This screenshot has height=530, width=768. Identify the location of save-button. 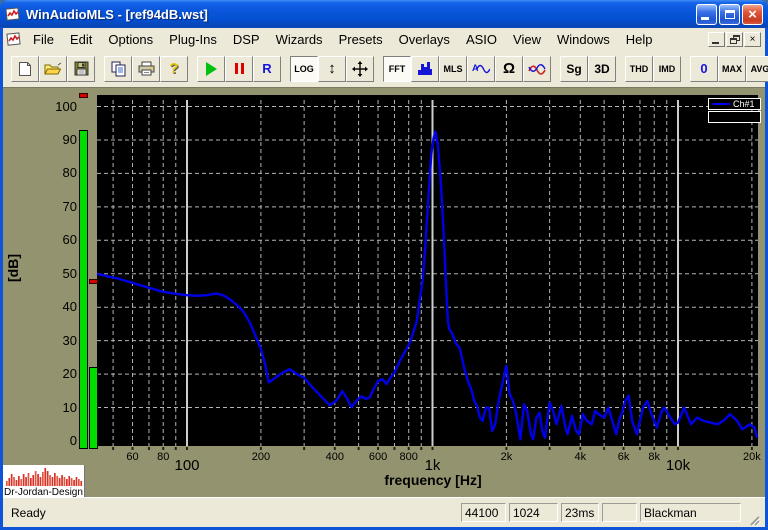
(81, 68).